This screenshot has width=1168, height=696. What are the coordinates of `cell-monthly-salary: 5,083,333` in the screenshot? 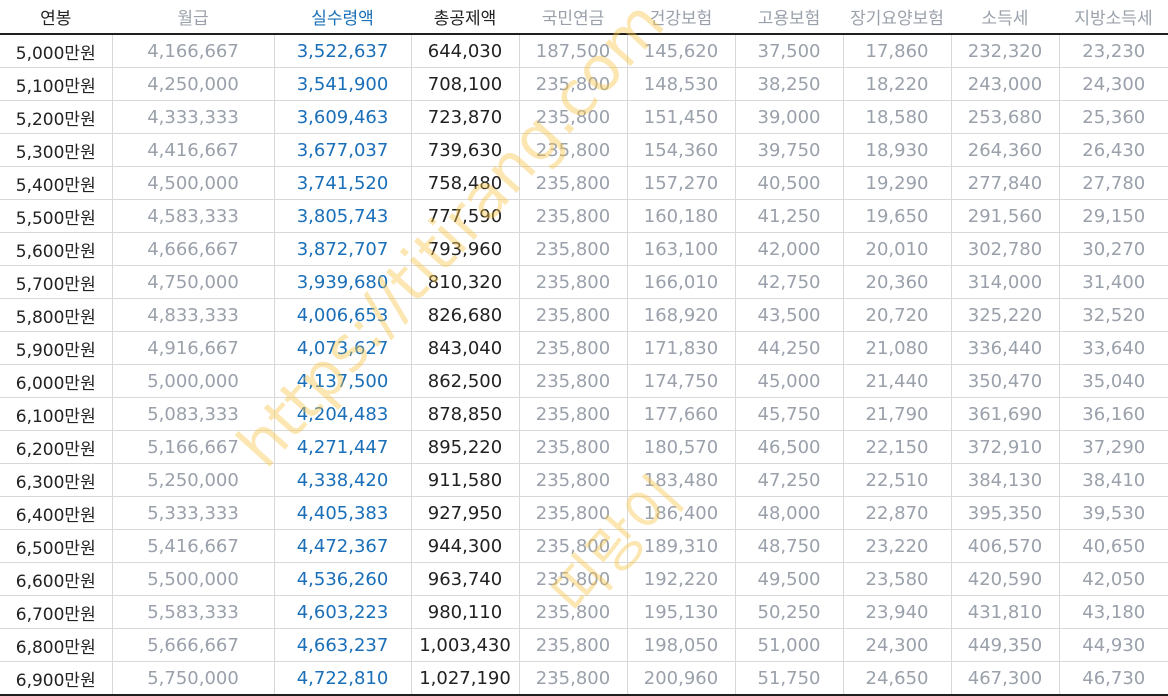 It's located at (193, 414).